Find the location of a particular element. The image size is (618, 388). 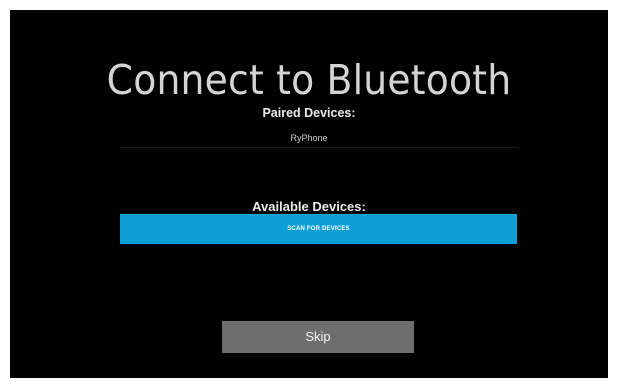

available-devices-heading: Available Devices: is located at coordinates (309, 206).